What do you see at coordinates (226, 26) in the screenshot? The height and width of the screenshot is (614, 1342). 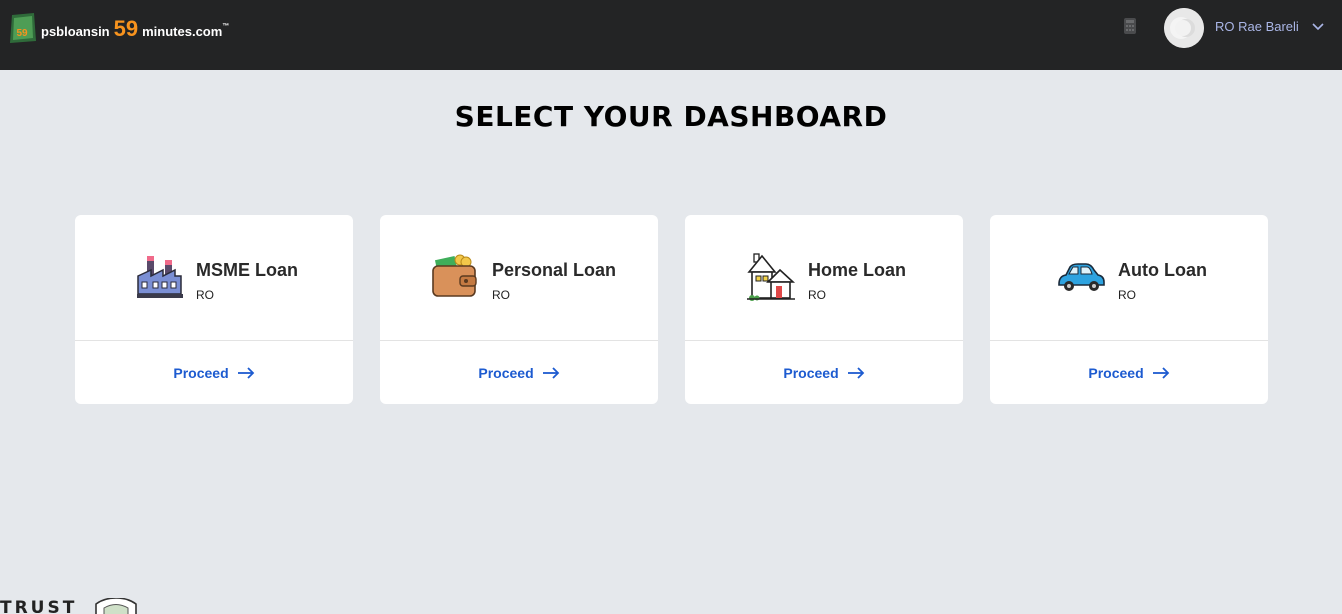 I see `logo-trademark: ™` at bounding box center [226, 26].